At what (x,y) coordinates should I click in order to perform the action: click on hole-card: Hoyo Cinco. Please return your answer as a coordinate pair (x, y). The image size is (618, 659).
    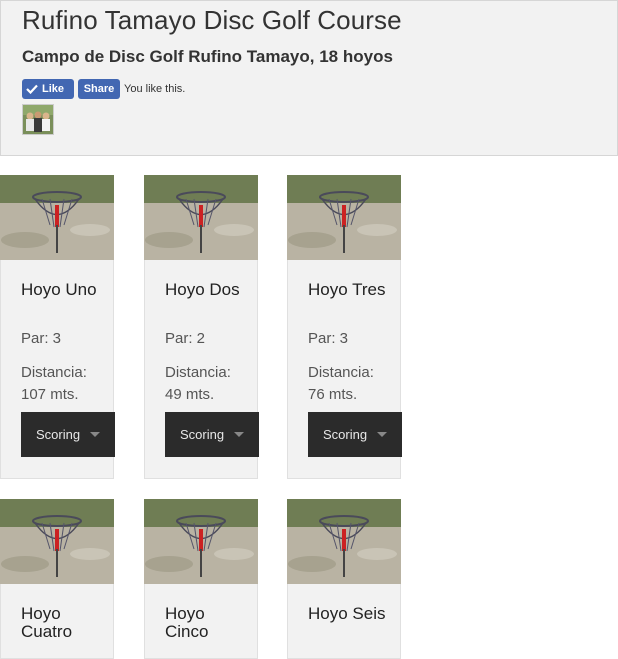
    Looking at the image, I should click on (201, 579).